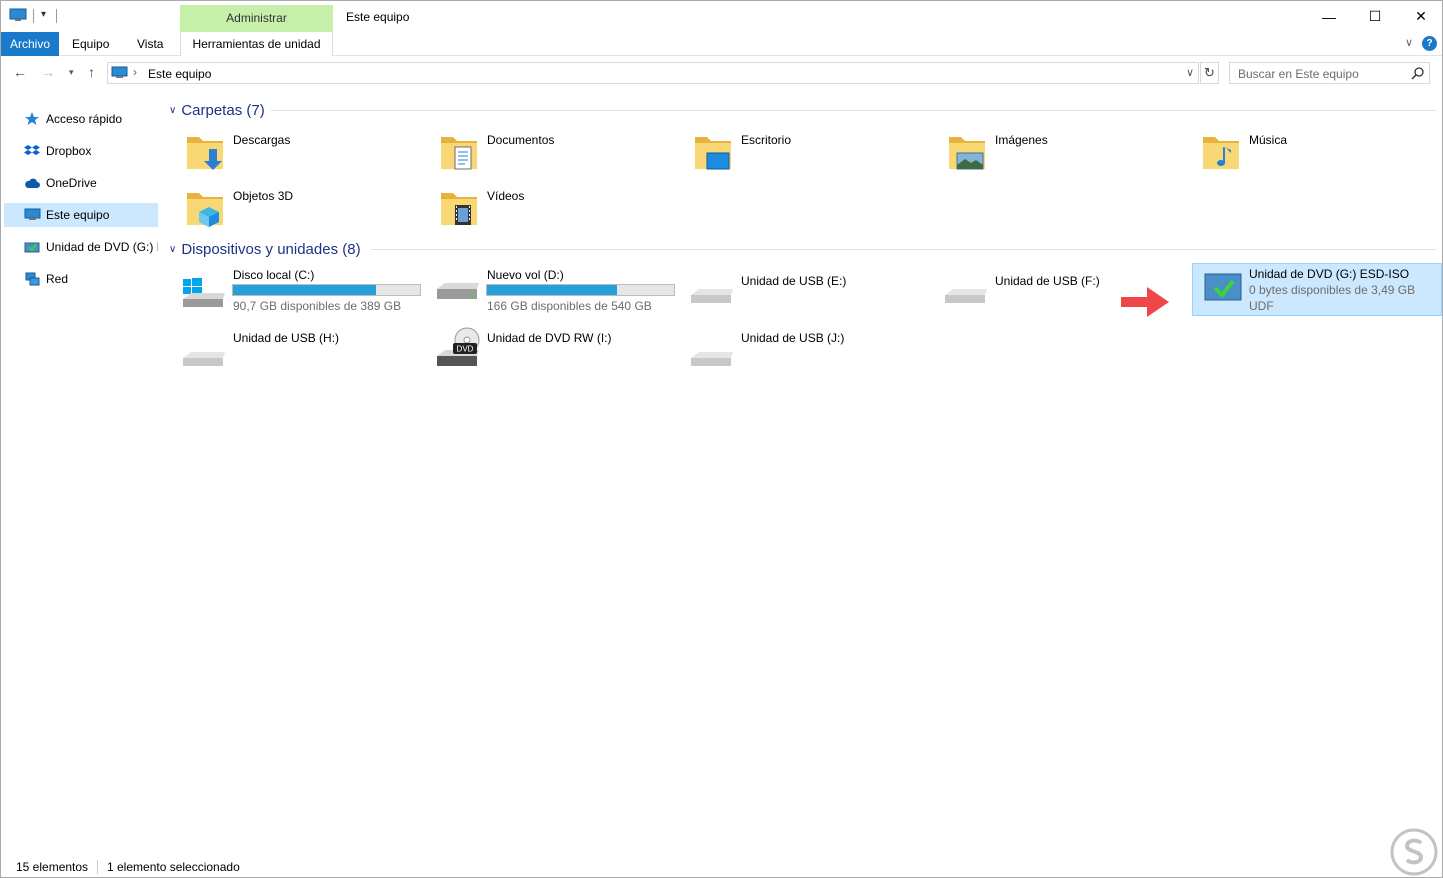 This screenshot has width=1443, height=878. I want to click on recent-locations-icon: ▾, so click(71, 72).